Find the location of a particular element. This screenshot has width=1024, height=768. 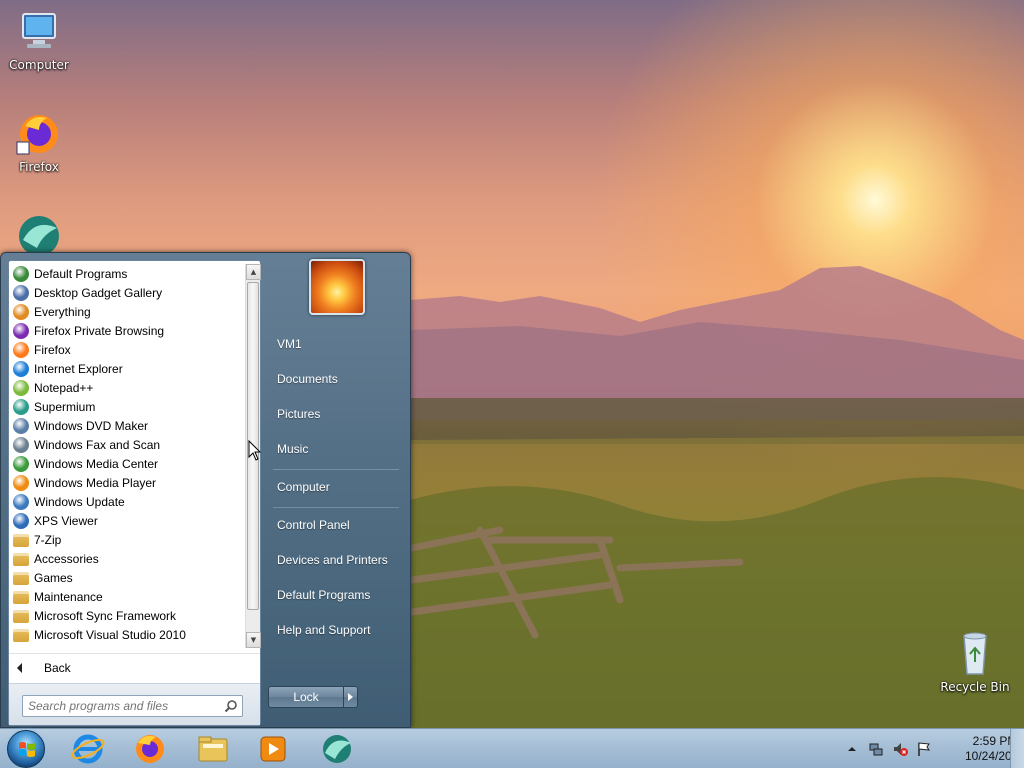

right-item-user: VM1 is located at coordinates (336, 344).